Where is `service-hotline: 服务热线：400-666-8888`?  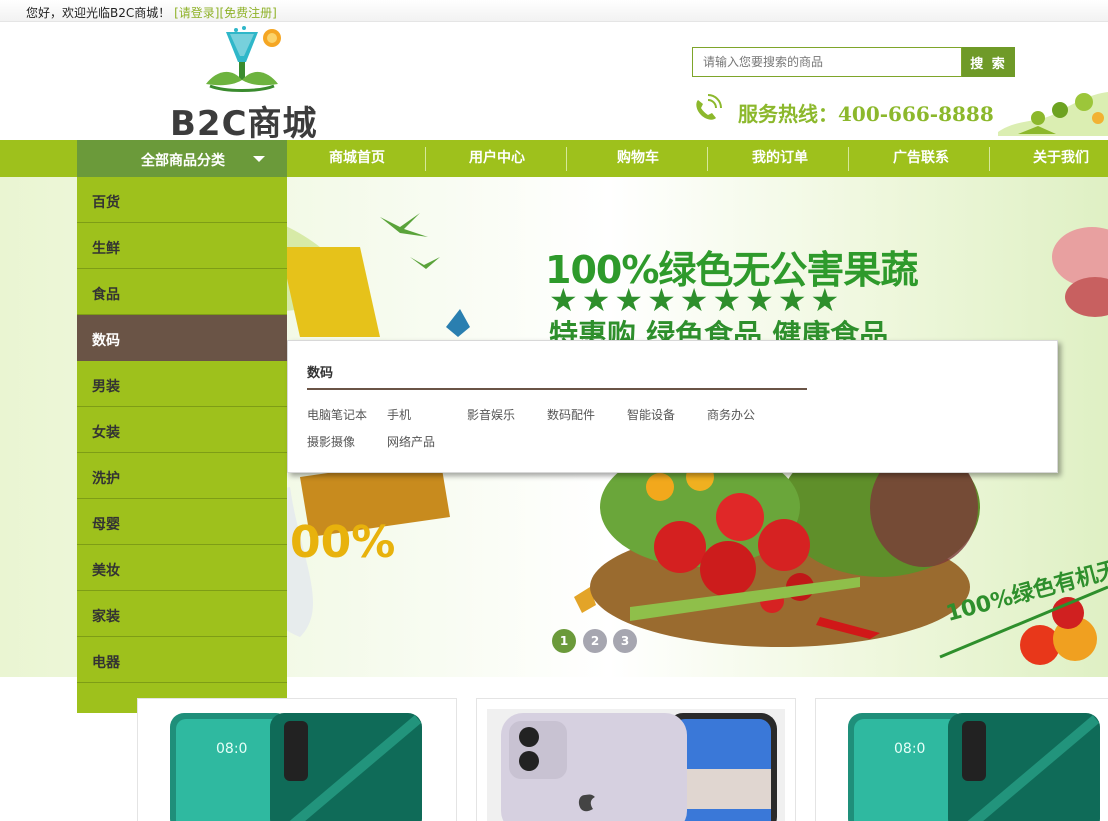
service-hotline: 服务热线：400-666-8888 is located at coordinates (899, 114).